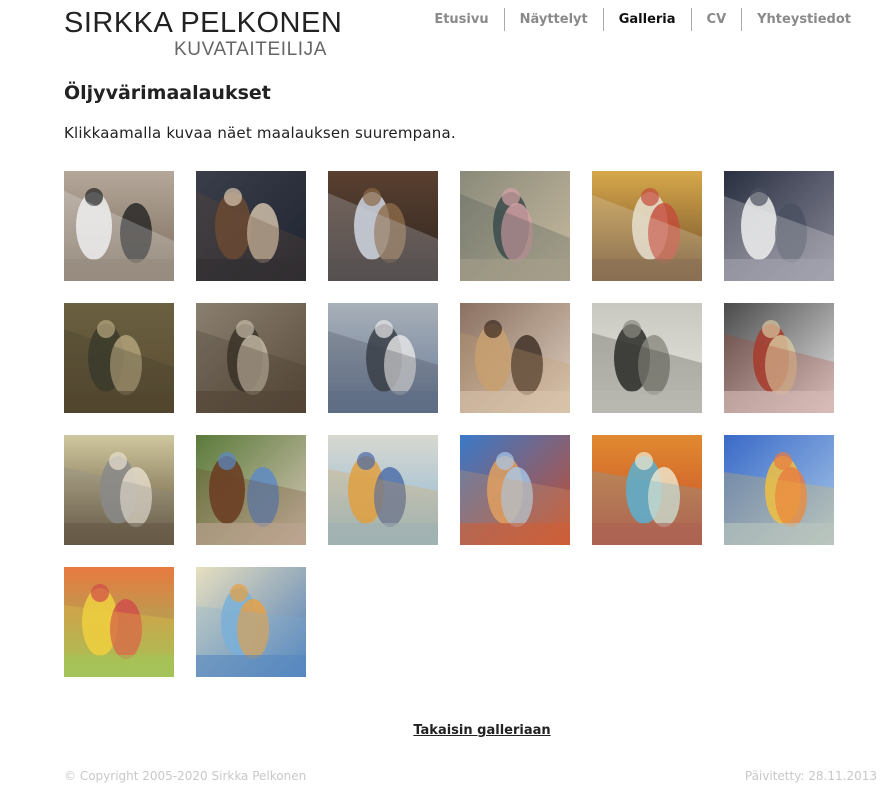 This screenshot has width=886, height=806. I want to click on painting-old-woman-thumb, so click(515, 358).